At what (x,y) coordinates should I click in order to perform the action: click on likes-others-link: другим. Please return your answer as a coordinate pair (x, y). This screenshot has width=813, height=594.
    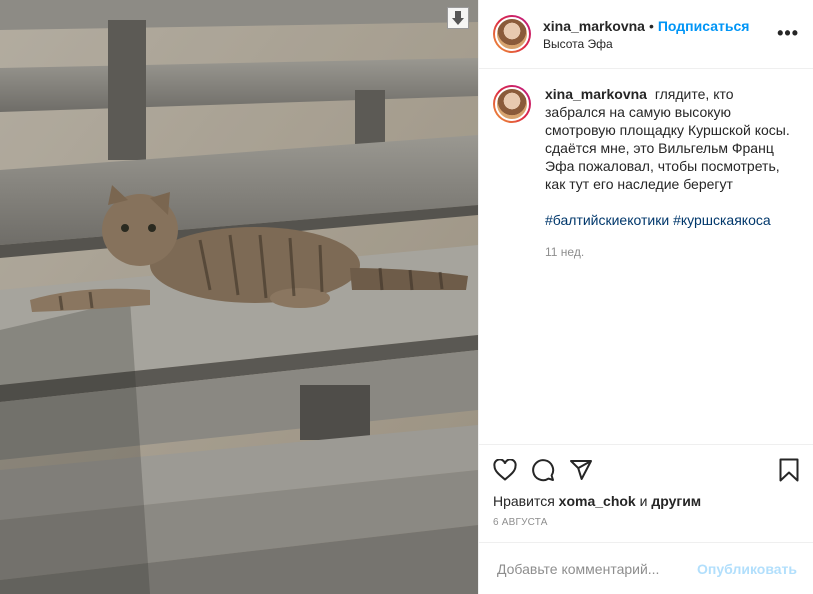
    Looking at the image, I should click on (676, 501).